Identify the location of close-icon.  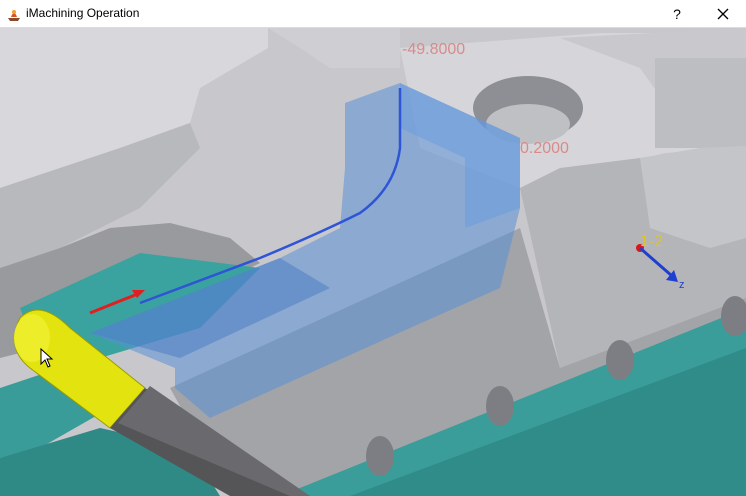
(723, 14).